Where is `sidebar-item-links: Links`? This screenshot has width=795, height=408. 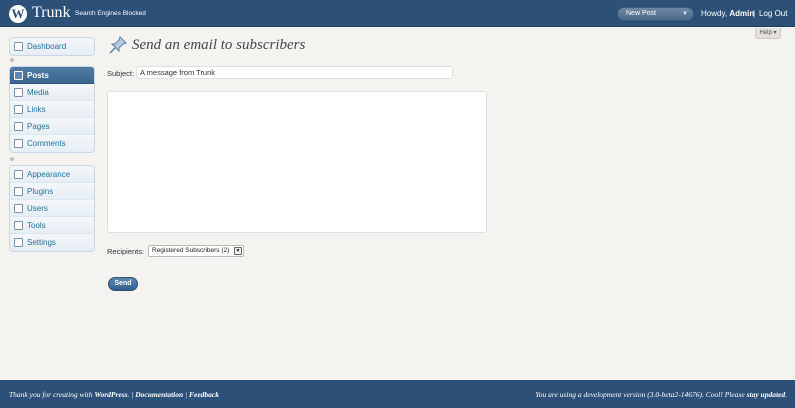
sidebar-item-links: Links is located at coordinates (52, 109).